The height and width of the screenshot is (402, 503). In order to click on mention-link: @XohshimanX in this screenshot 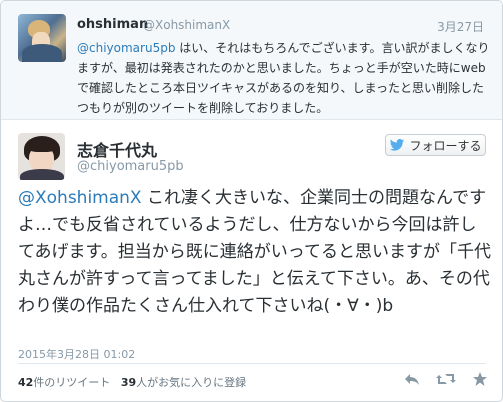, I will do `click(80, 198)`.